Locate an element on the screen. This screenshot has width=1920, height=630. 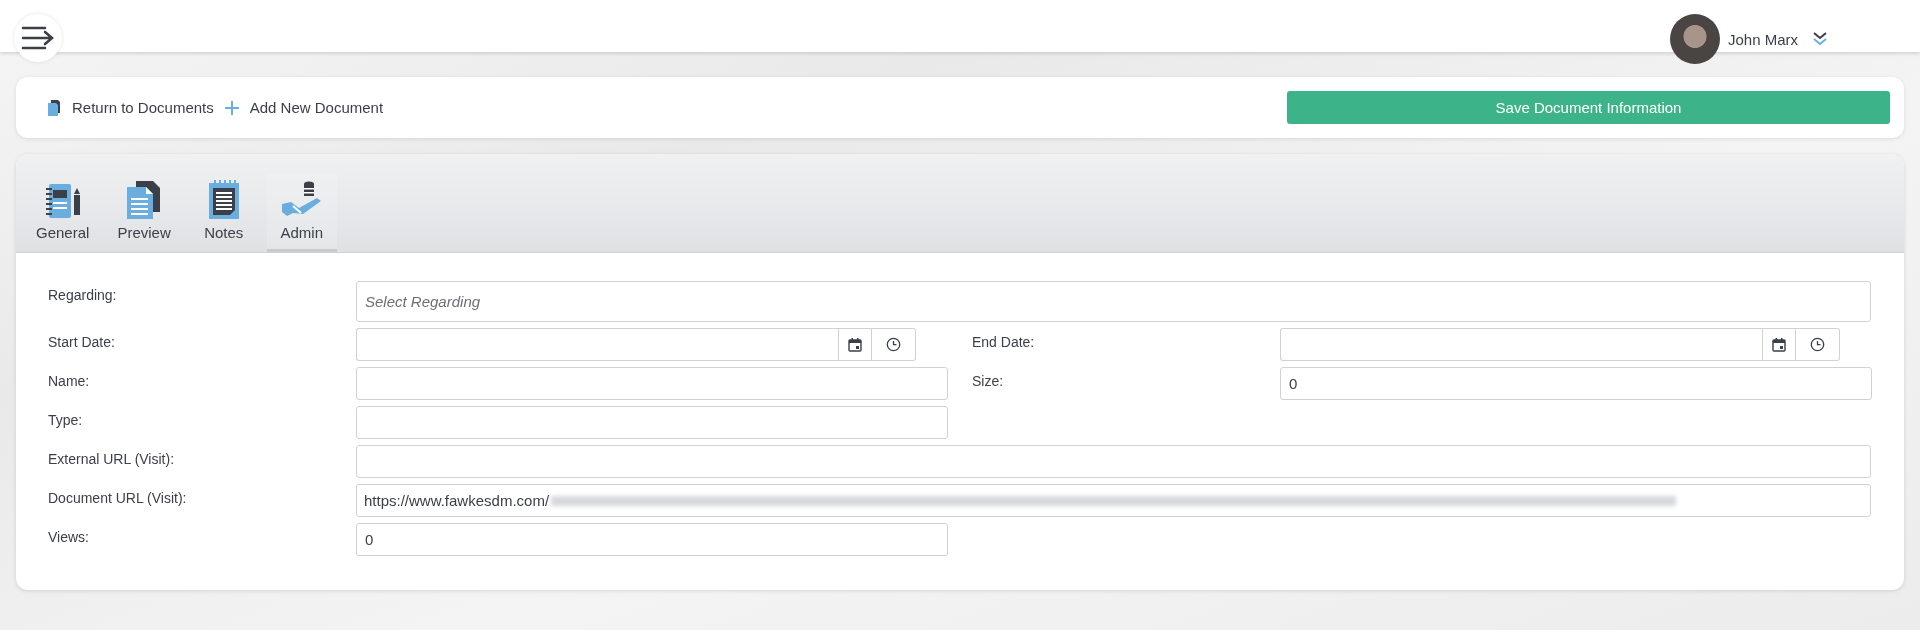
field-label: Name: is located at coordinates (69, 381).